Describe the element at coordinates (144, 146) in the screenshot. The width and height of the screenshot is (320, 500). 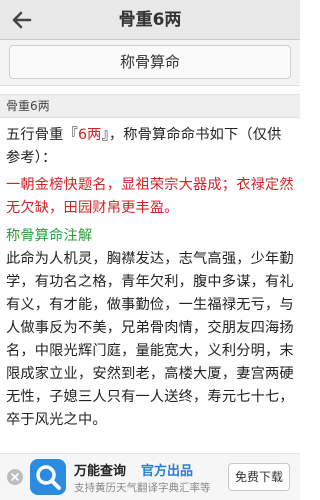
I see `intro-text: 五行骨重『6两』，称骨算命命书如下（仅供参考）：` at that location.